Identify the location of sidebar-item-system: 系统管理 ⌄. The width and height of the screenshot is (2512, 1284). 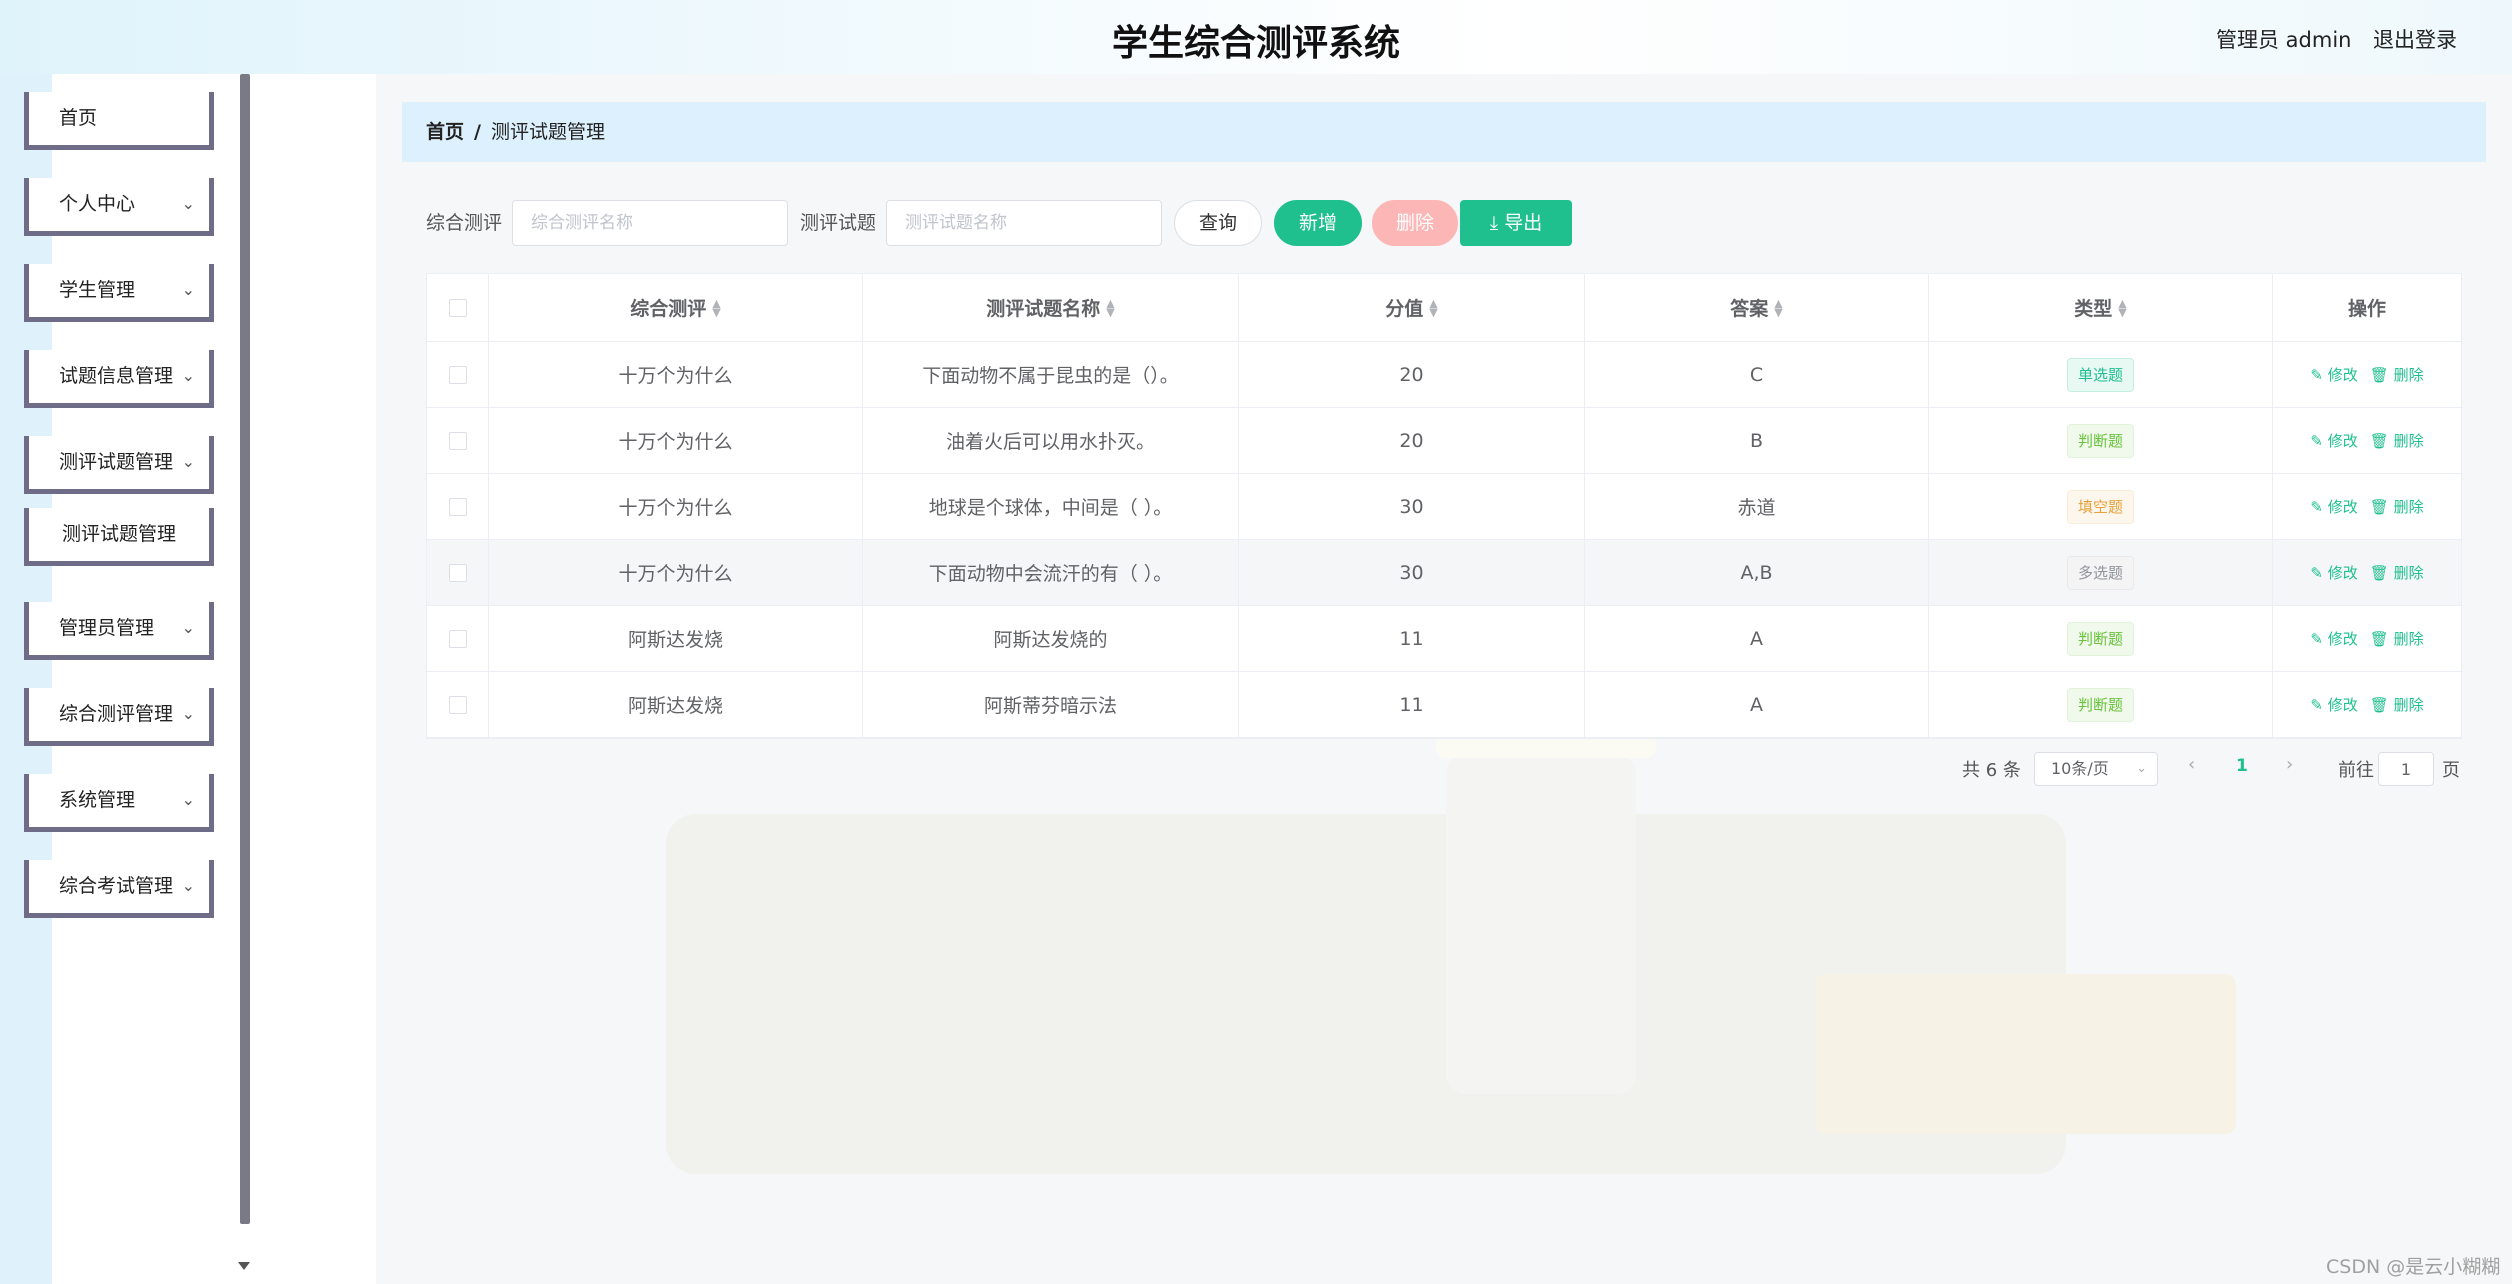
(119, 803).